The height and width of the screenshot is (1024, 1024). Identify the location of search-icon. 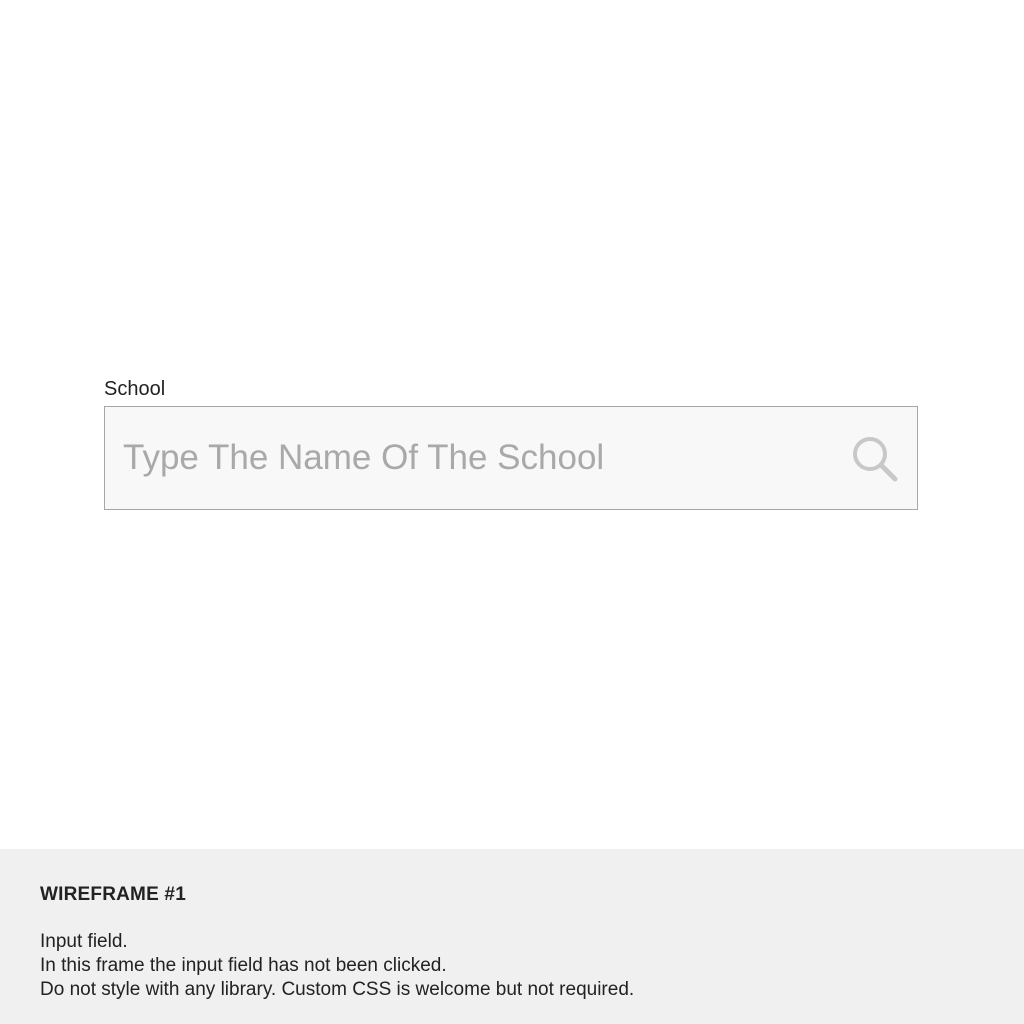
(875, 459).